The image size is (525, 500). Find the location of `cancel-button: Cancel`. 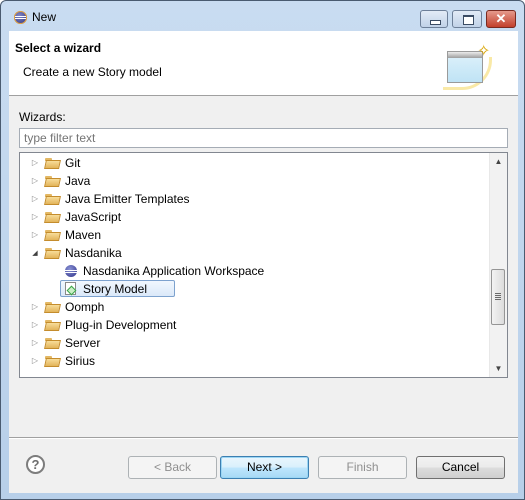

cancel-button: Cancel is located at coordinates (460, 467).